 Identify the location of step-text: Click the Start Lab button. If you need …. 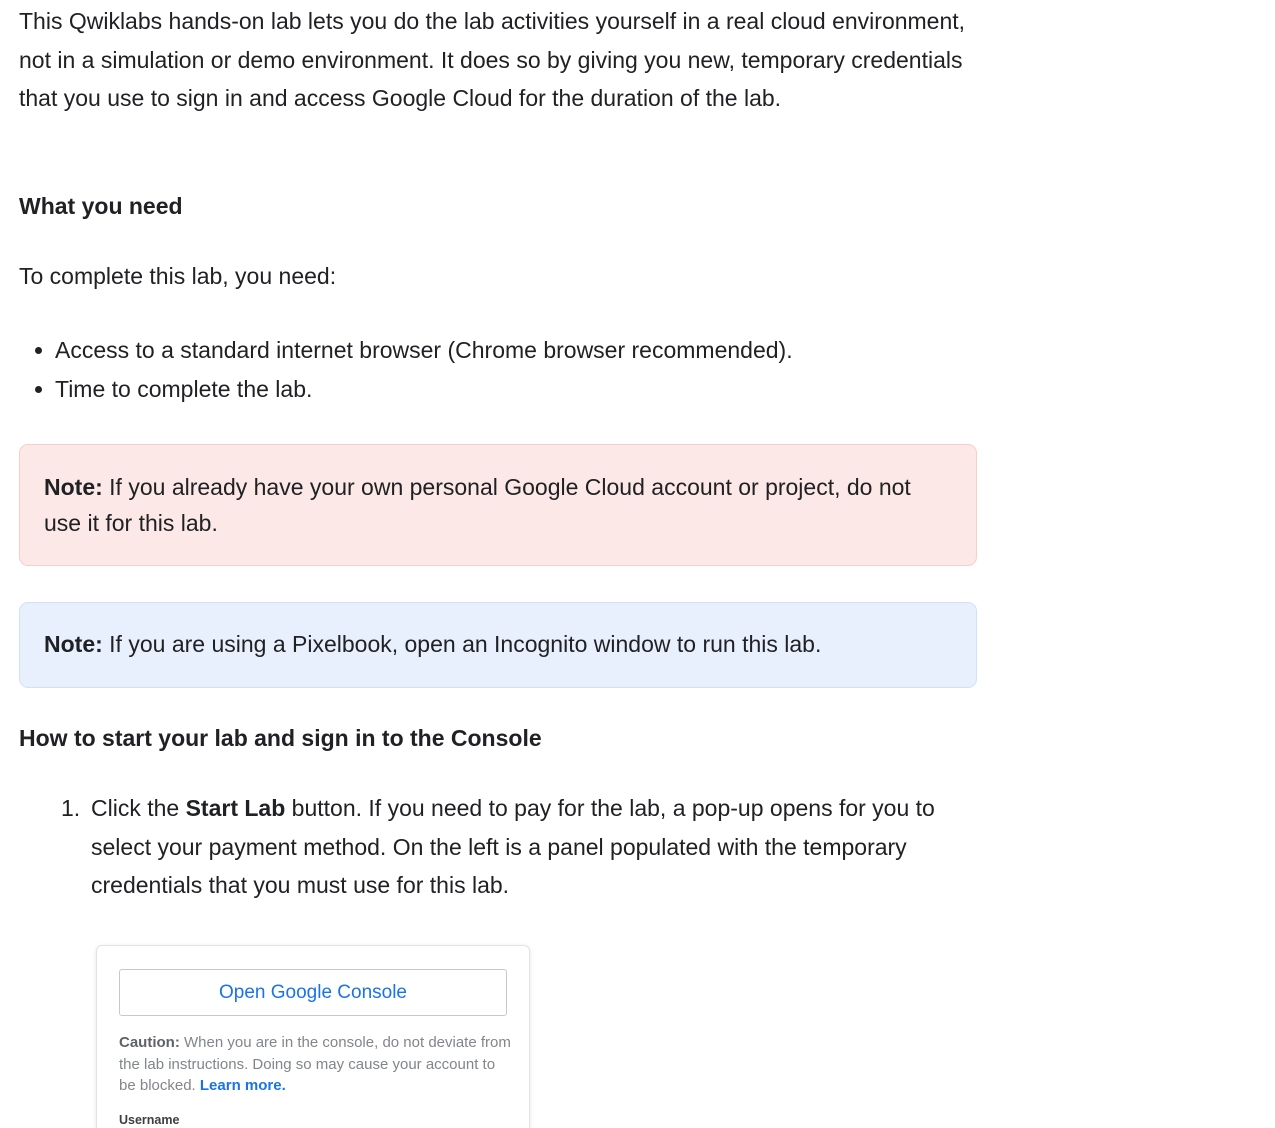
(536, 847).